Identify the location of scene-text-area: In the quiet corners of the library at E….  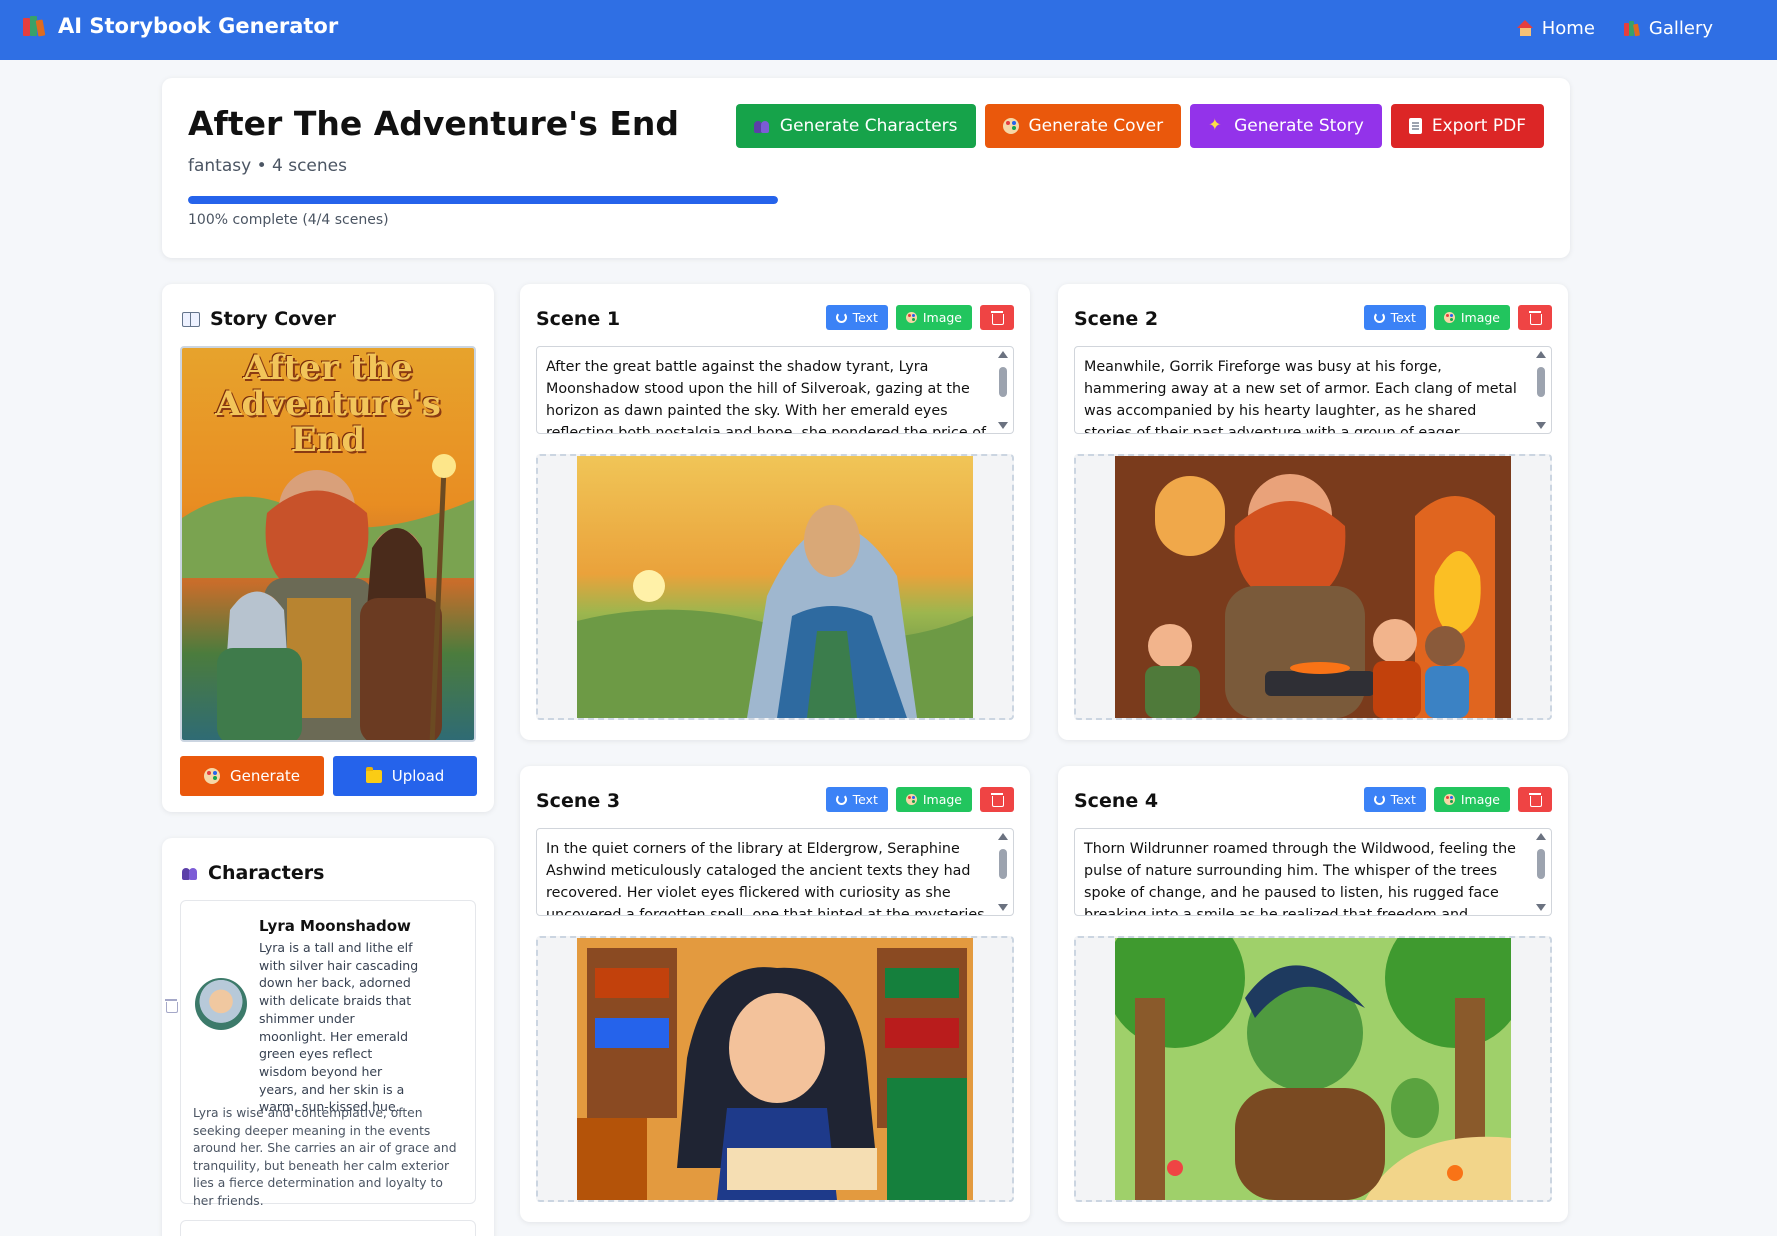
(775, 872).